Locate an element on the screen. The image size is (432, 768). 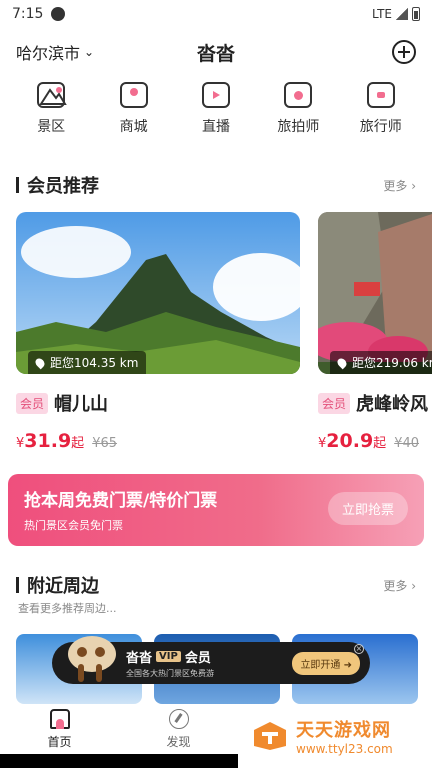
bottom-tabbar: 首页 发现 is located at coordinates (119, 729).